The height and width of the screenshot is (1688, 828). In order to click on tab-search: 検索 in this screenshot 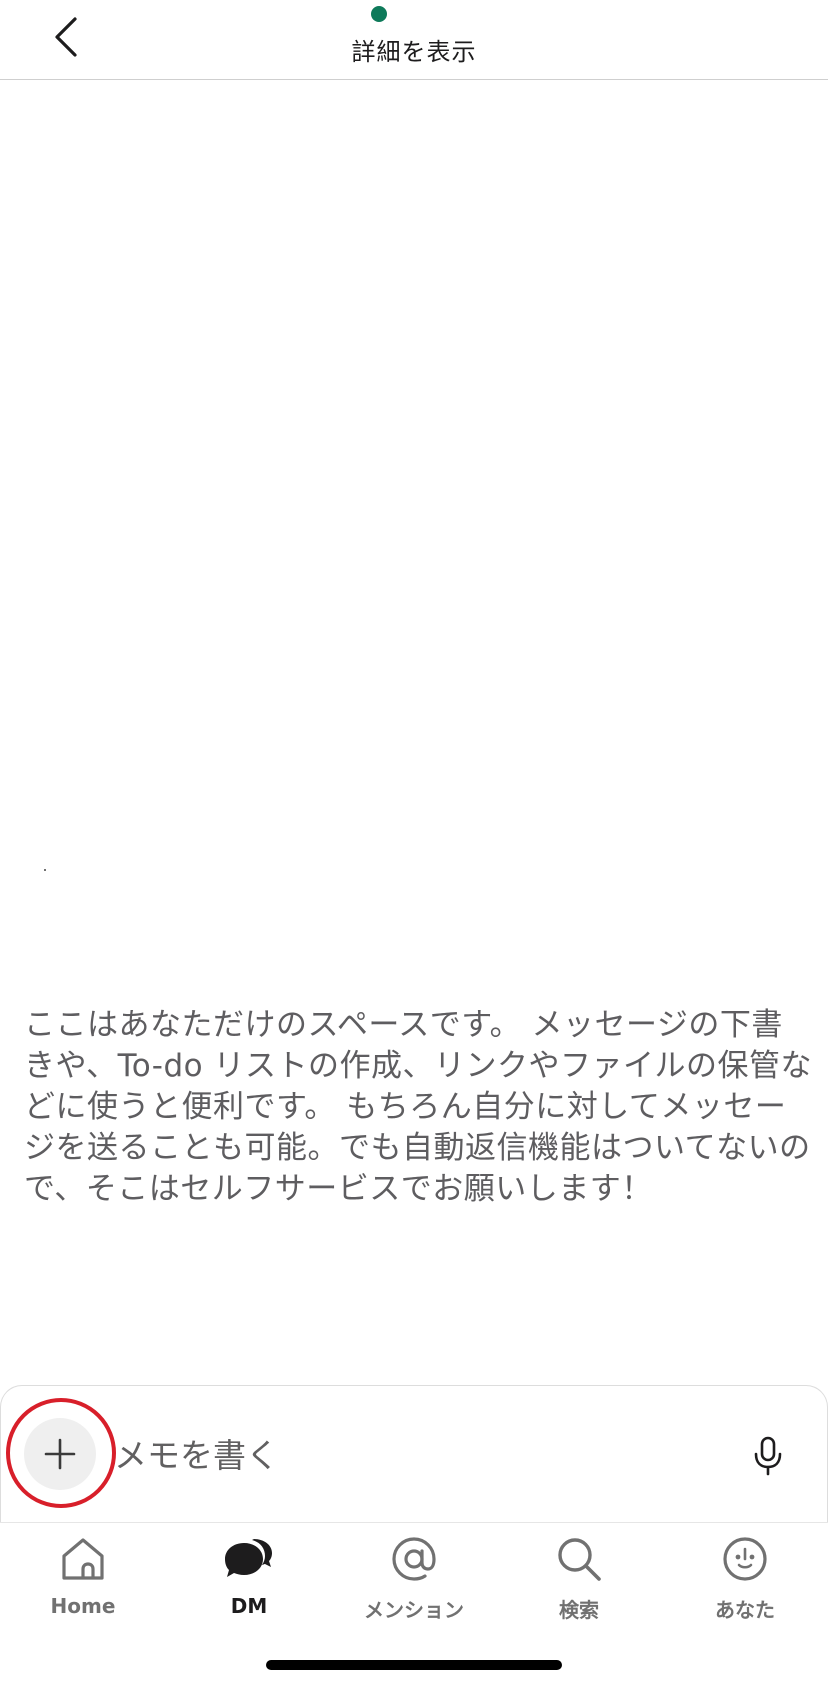, I will do `click(579, 1584)`.